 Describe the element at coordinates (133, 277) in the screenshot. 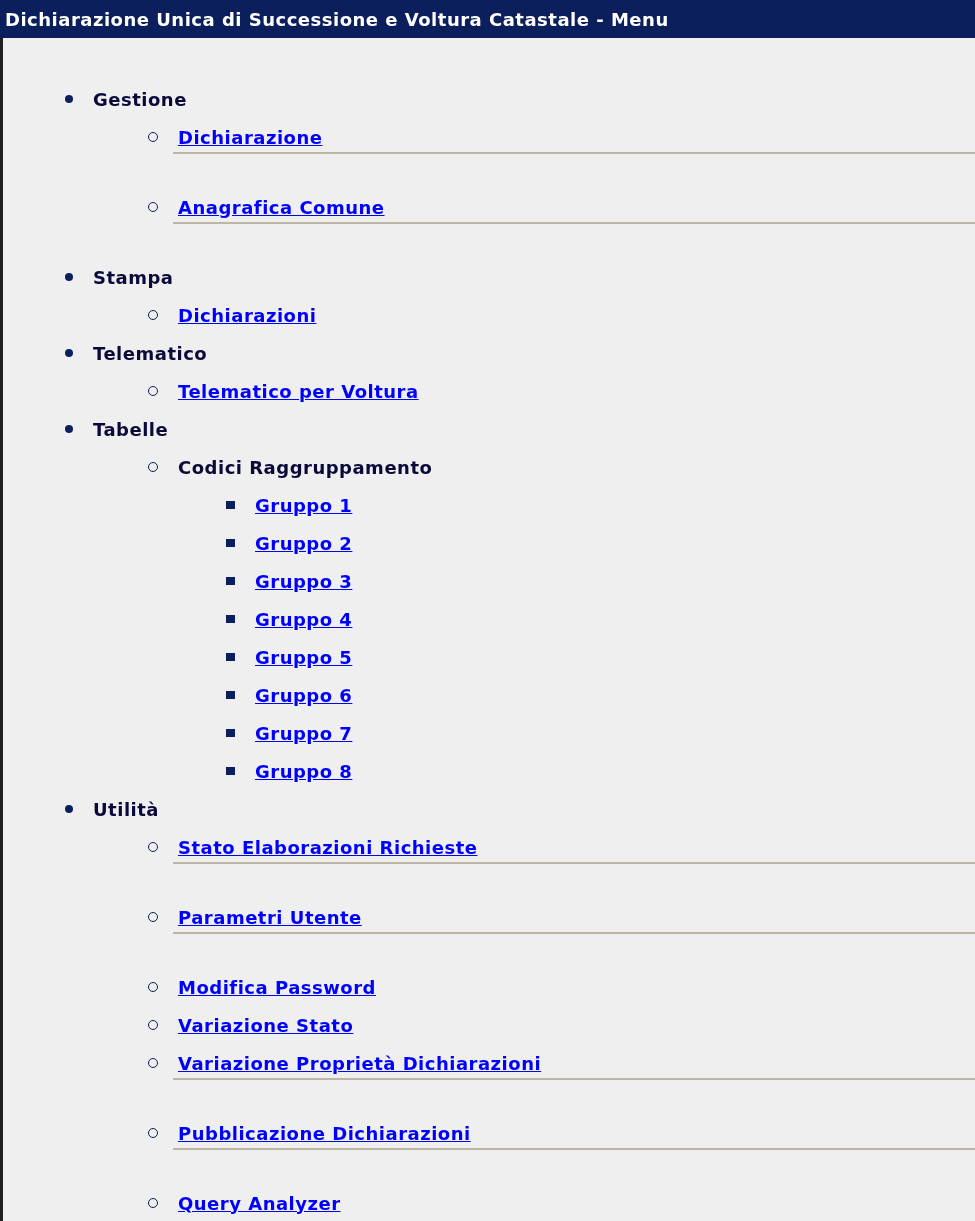

I see `menu-heading: Stampa` at that location.